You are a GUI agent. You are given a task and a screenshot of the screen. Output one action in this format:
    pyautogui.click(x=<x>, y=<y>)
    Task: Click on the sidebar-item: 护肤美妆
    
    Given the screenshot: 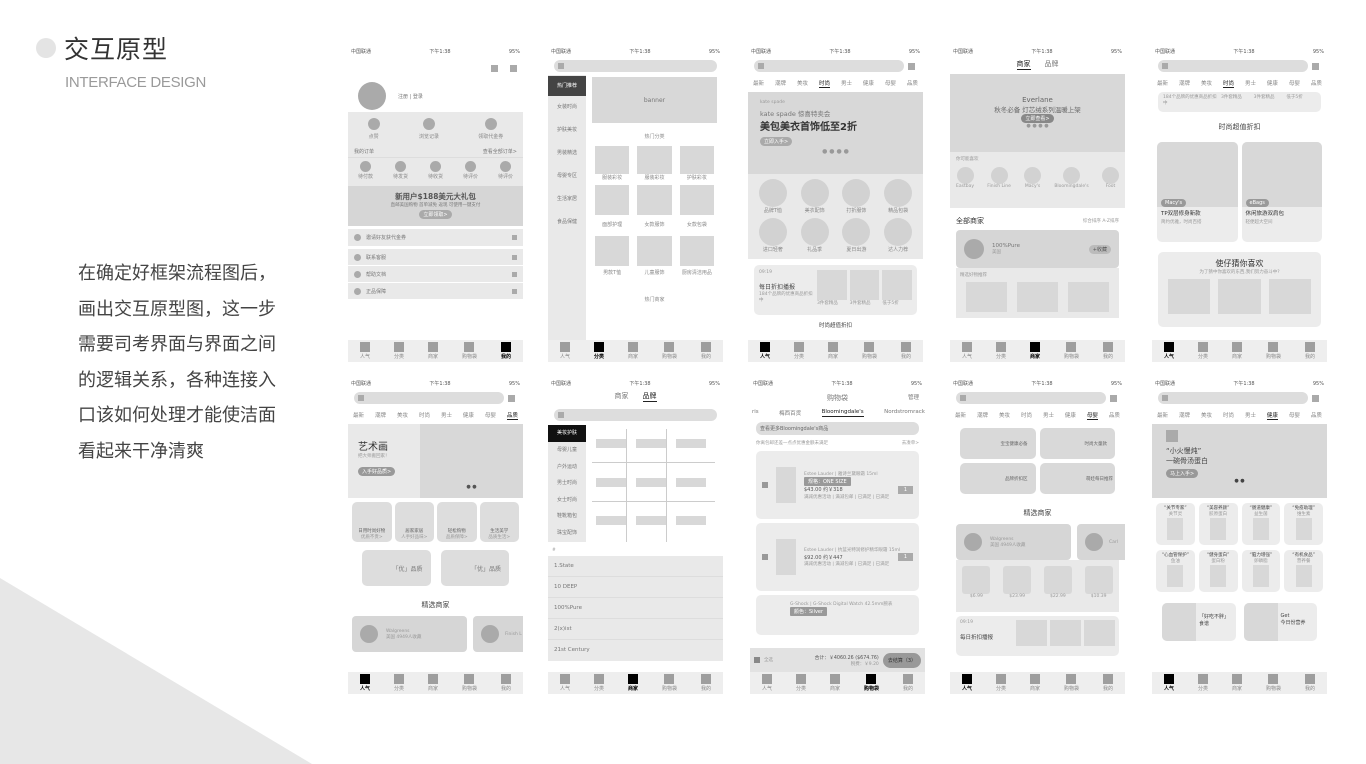 What is the action you would take?
    pyautogui.click(x=567, y=130)
    